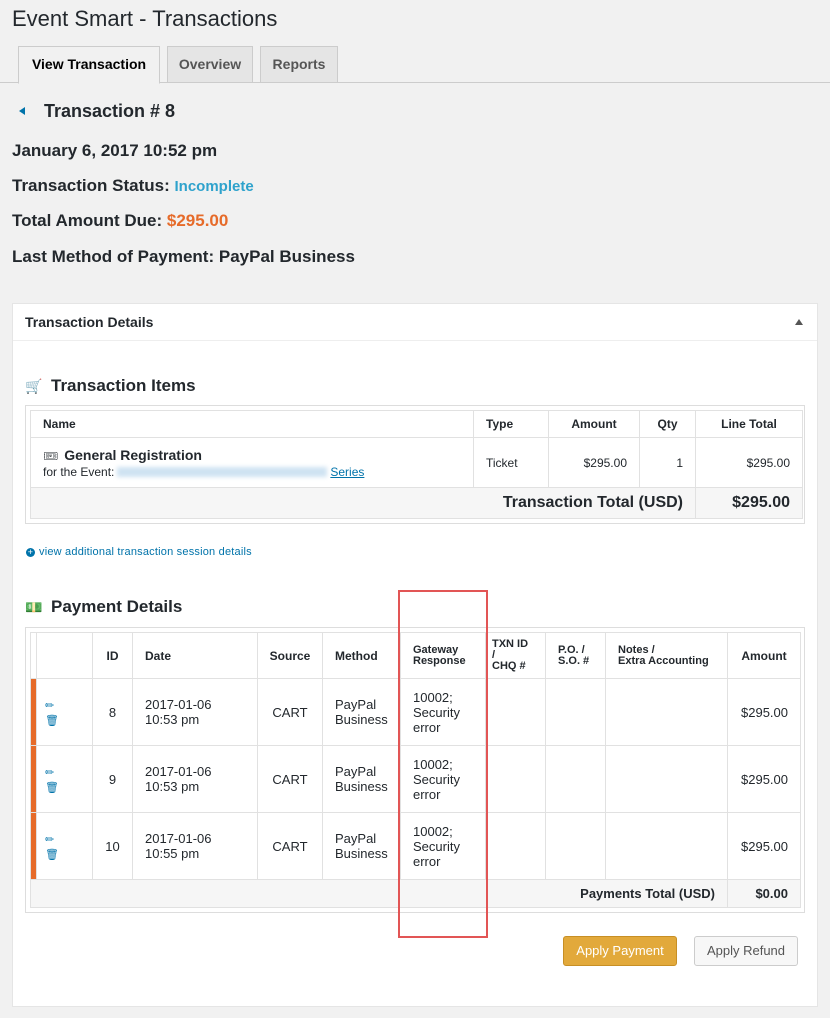 This screenshot has width=830, height=1018. What do you see at coordinates (34, 386) in the screenshot?
I see `cart-icon: 🛒` at bounding box center [34, 386].